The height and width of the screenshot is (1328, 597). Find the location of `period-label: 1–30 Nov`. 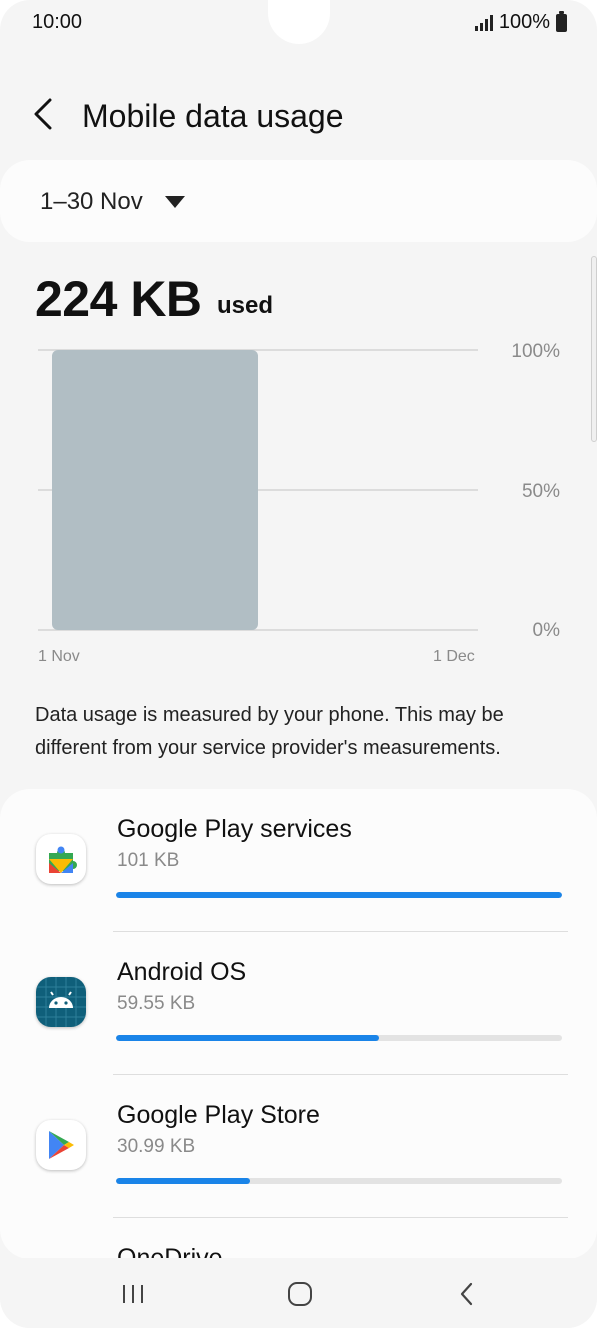

period-label: 1–30 Nov is located at coordinates (91, 201).